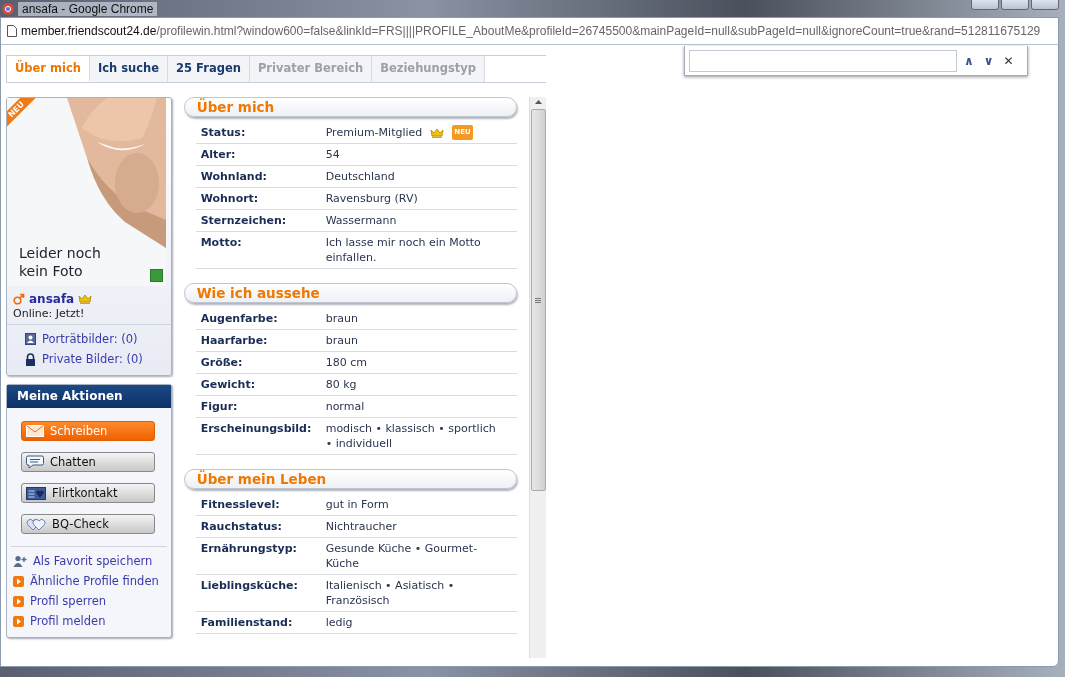 This screenshot has width=1065, height=677. What do you see at coordinates (969, 60) in the screenshot?
I see `previous-match-button: ∧` at bounding box center [969, 60].